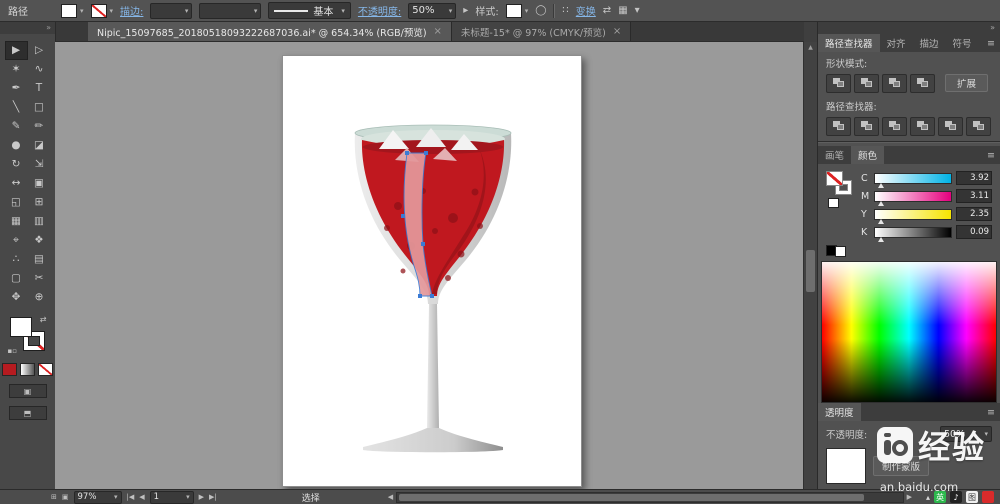 This screenshot has width=1000, height=504. What do you see at coordinates (940, 497) in the screenshot?
I see `tray-sogou-icon: 英` at bounding box center [940, 497].